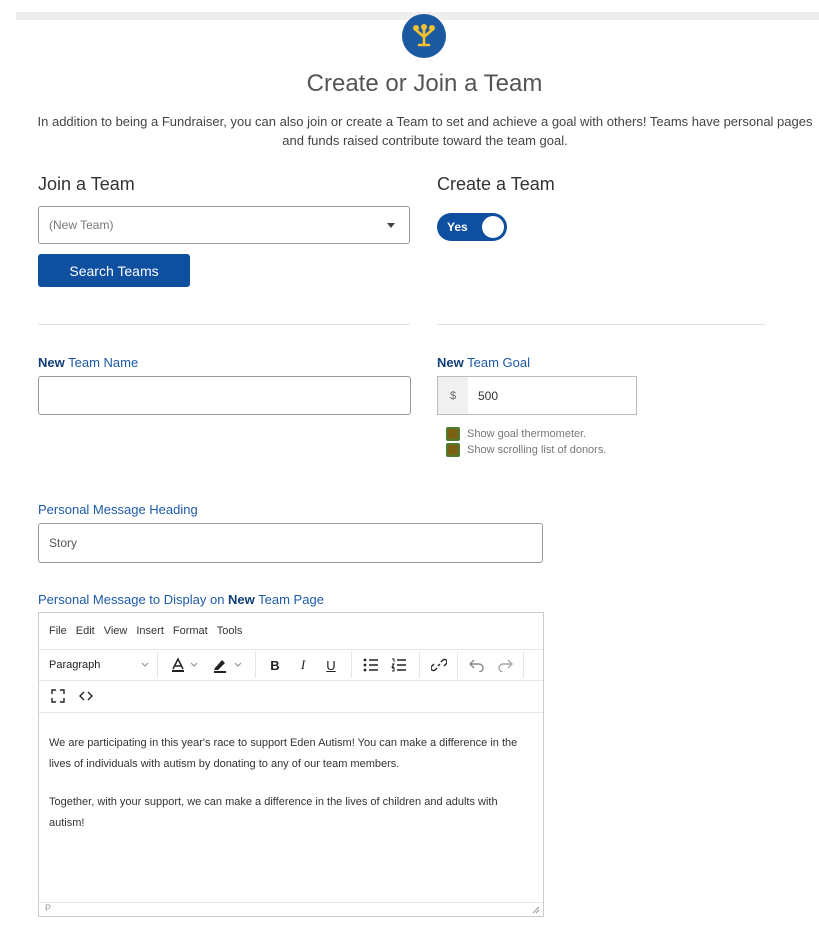  I want to click on currency-prefix: $, so click(453, 395).